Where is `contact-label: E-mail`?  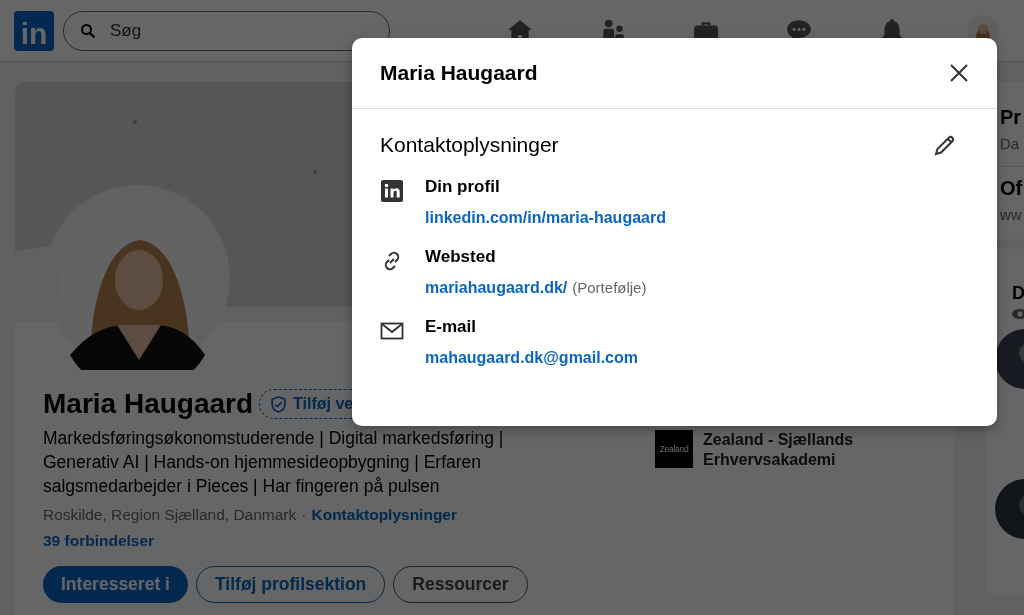
contact-label: E-mail is located at coordinates (451, 327).